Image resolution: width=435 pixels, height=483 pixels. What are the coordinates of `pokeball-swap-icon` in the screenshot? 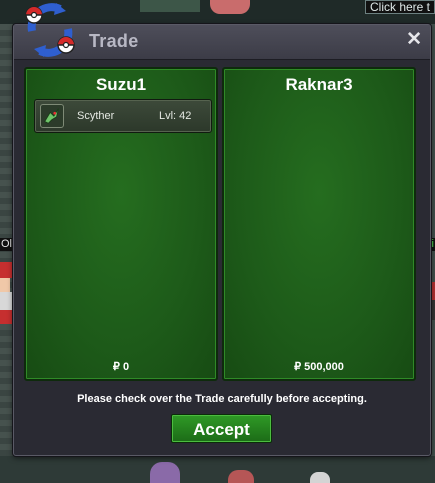 It's located at (50, 30).